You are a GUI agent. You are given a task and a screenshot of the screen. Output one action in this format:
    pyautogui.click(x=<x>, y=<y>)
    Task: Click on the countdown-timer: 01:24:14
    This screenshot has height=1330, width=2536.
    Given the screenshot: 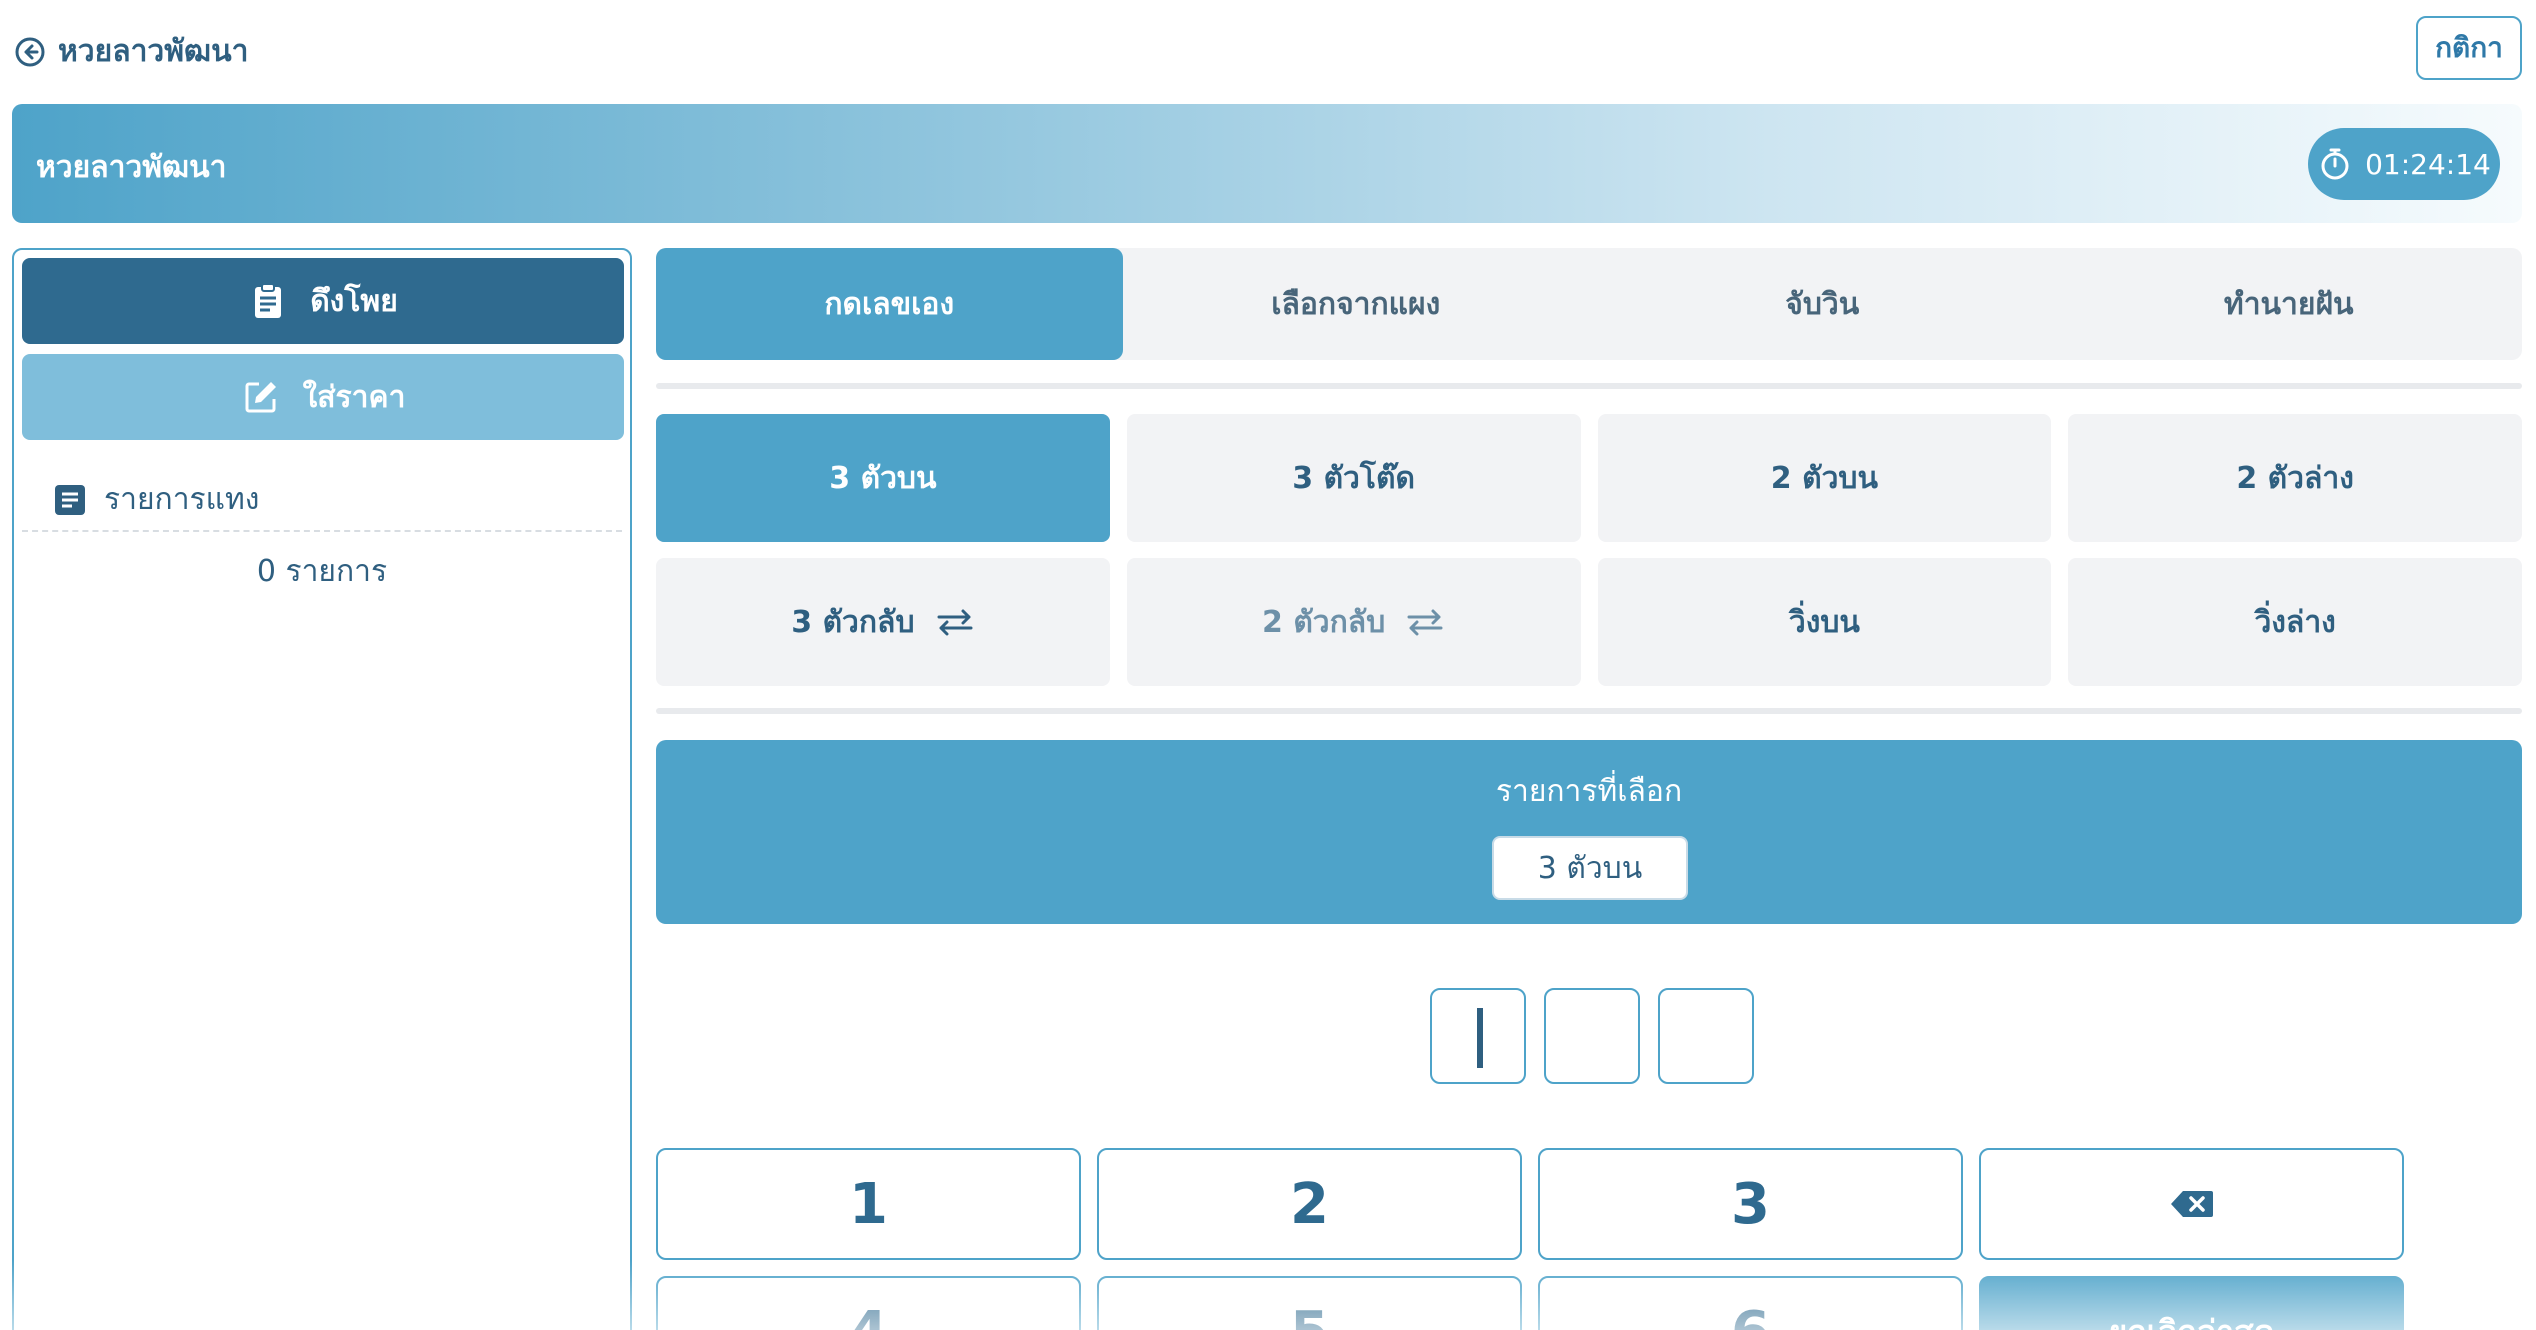 What is the action you would take?
    pyautogui.click(x=2404, y=164)
    